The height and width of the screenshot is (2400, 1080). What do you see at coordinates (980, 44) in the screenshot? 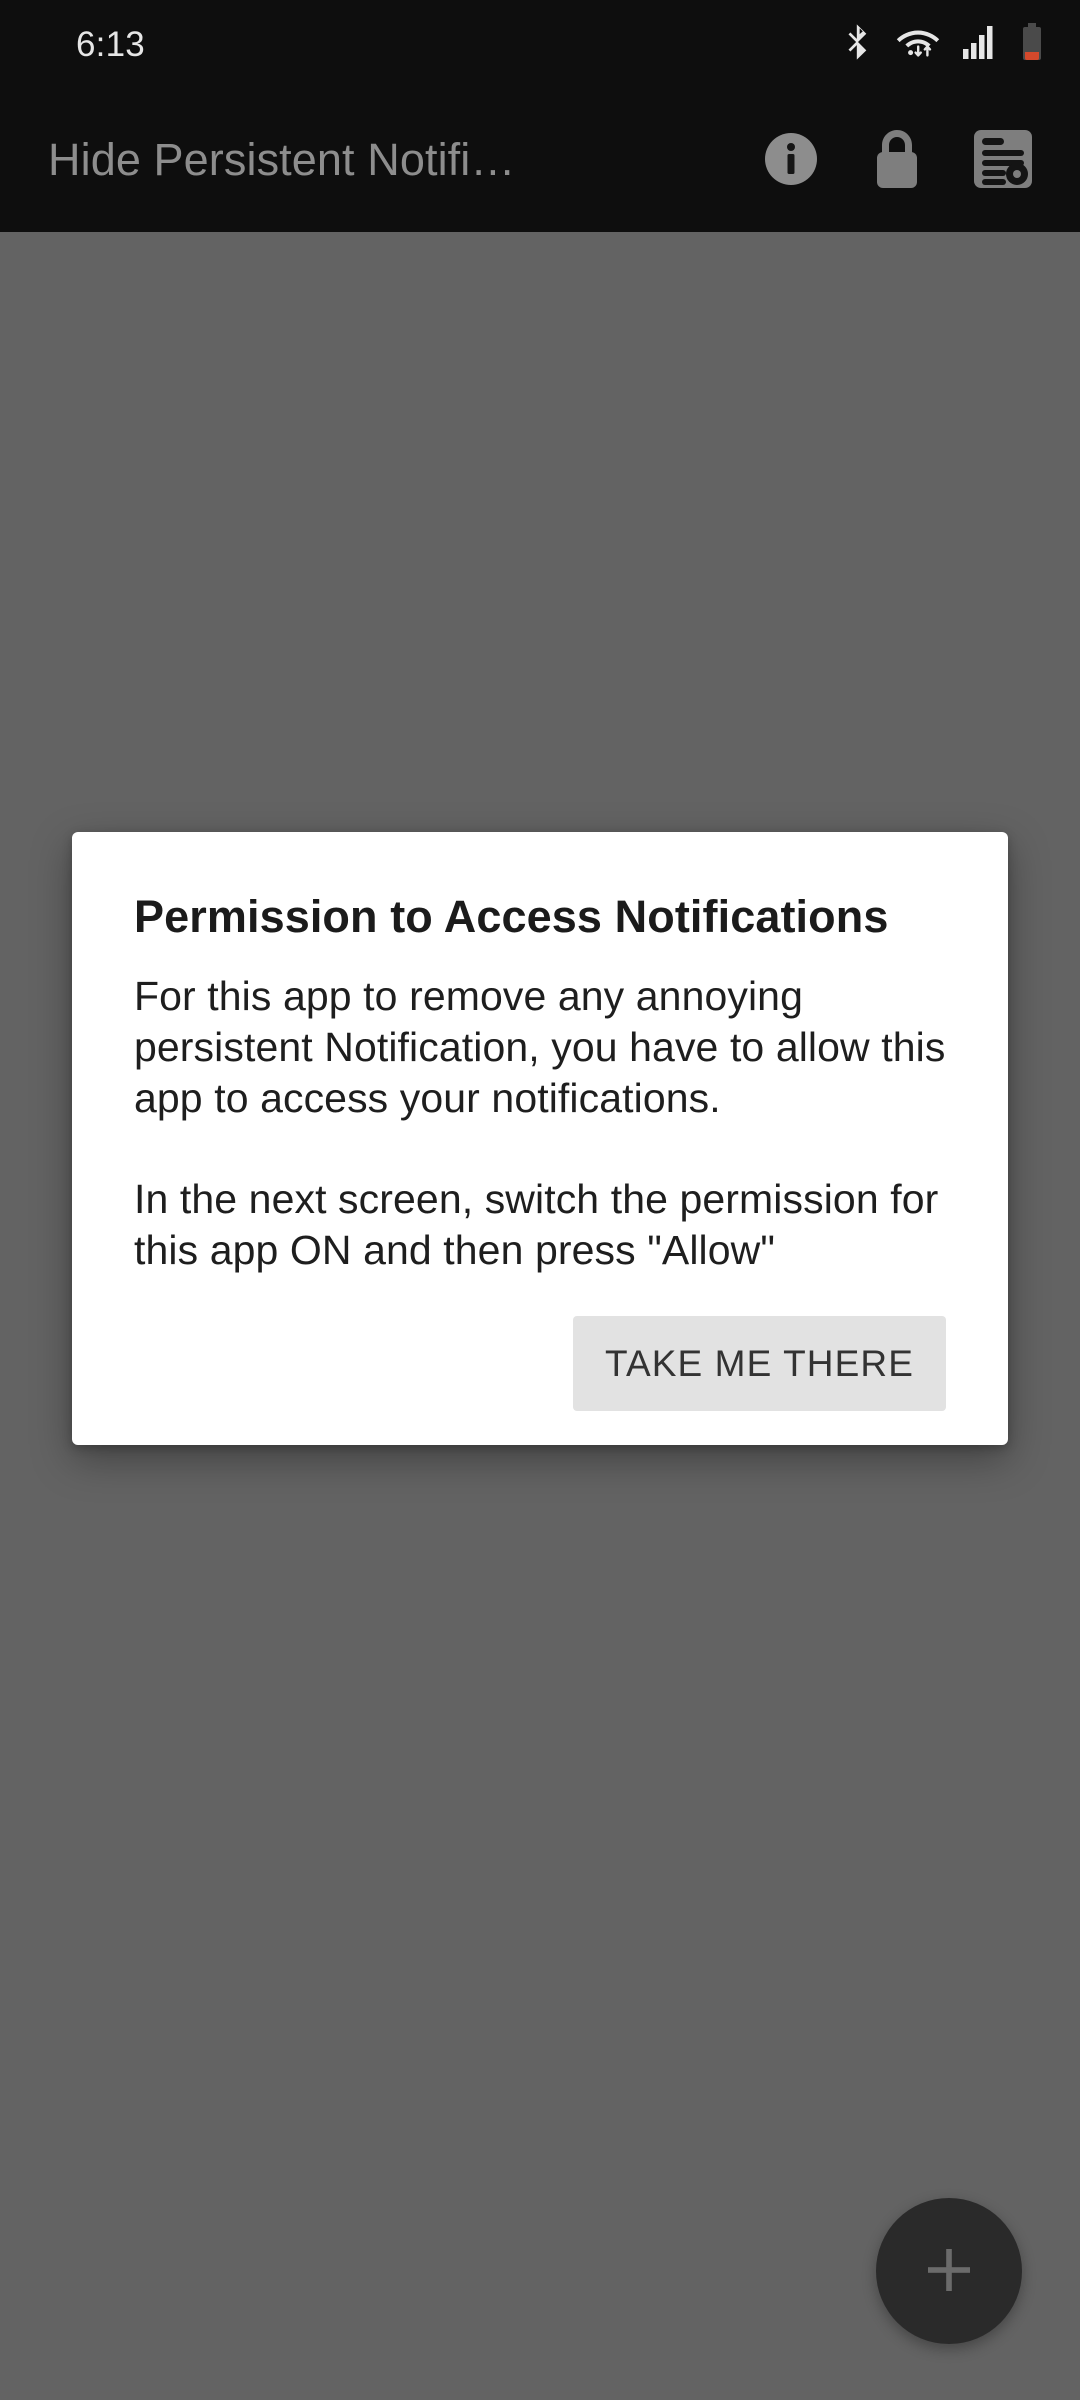
I see `cellular-signal-icon` at bounding box center [980, 44].